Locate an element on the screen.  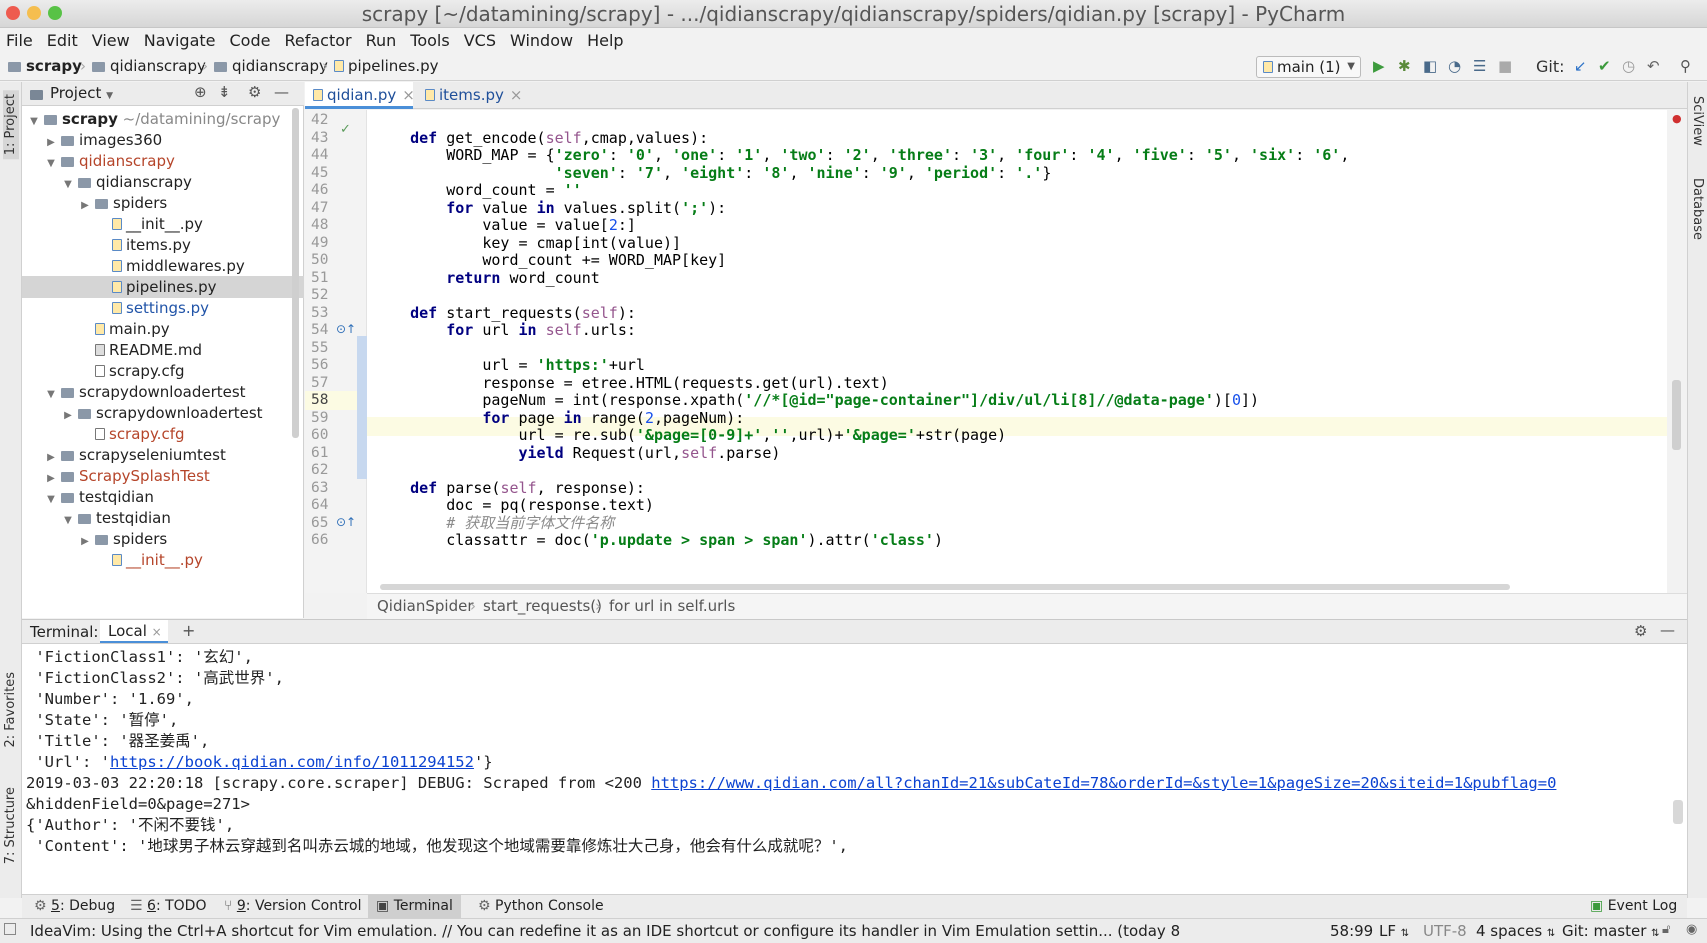
tool-tab-structure: 7: Structure is located at coordinates (10, 825).